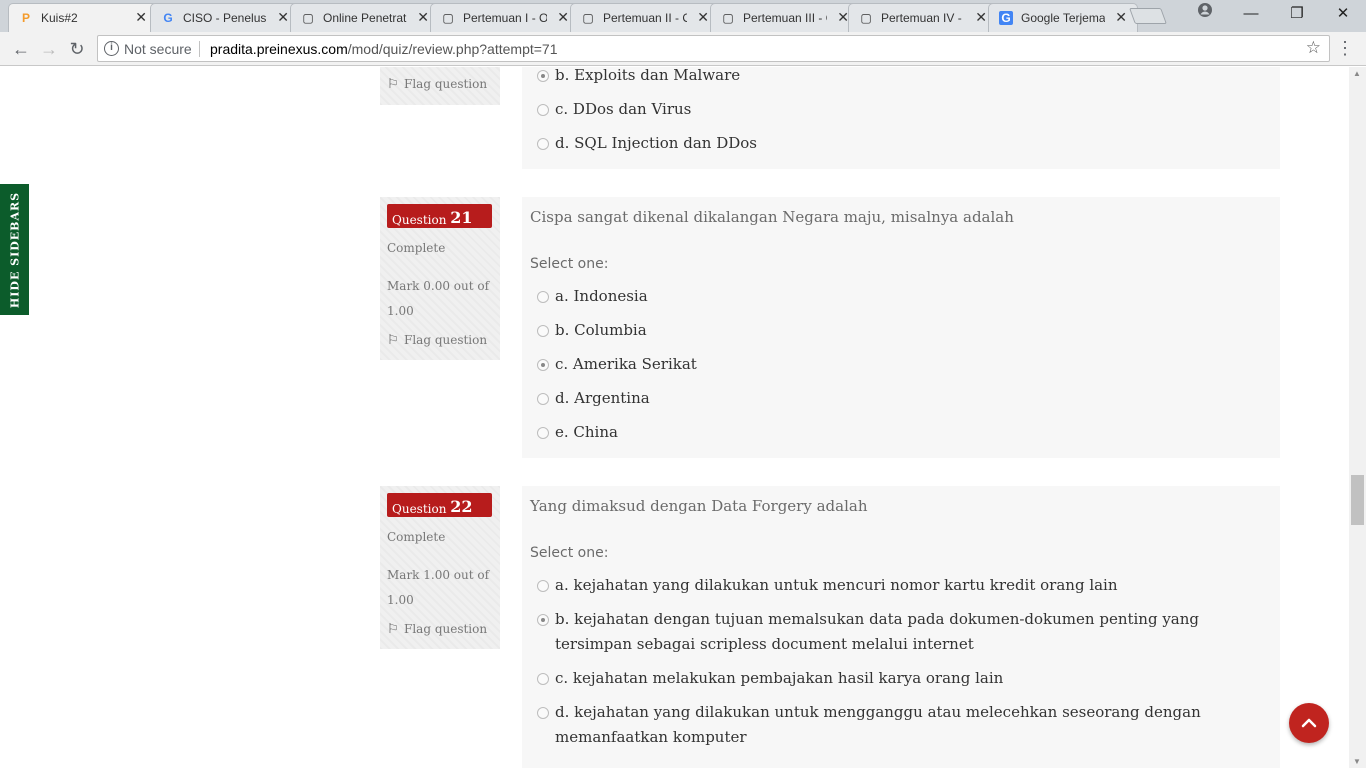 This screenshot has width=1366, height=768. I want to click on question-info: ⚐ Flag question, so click(440, 86).